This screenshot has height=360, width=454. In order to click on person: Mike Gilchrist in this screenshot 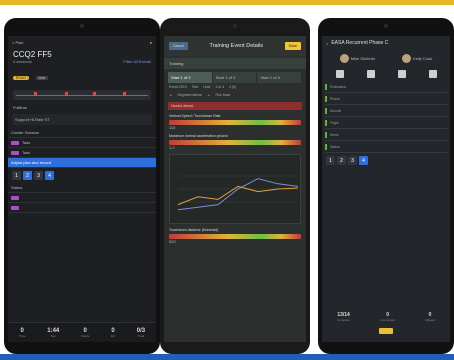, I will do `click(357, 58)`.